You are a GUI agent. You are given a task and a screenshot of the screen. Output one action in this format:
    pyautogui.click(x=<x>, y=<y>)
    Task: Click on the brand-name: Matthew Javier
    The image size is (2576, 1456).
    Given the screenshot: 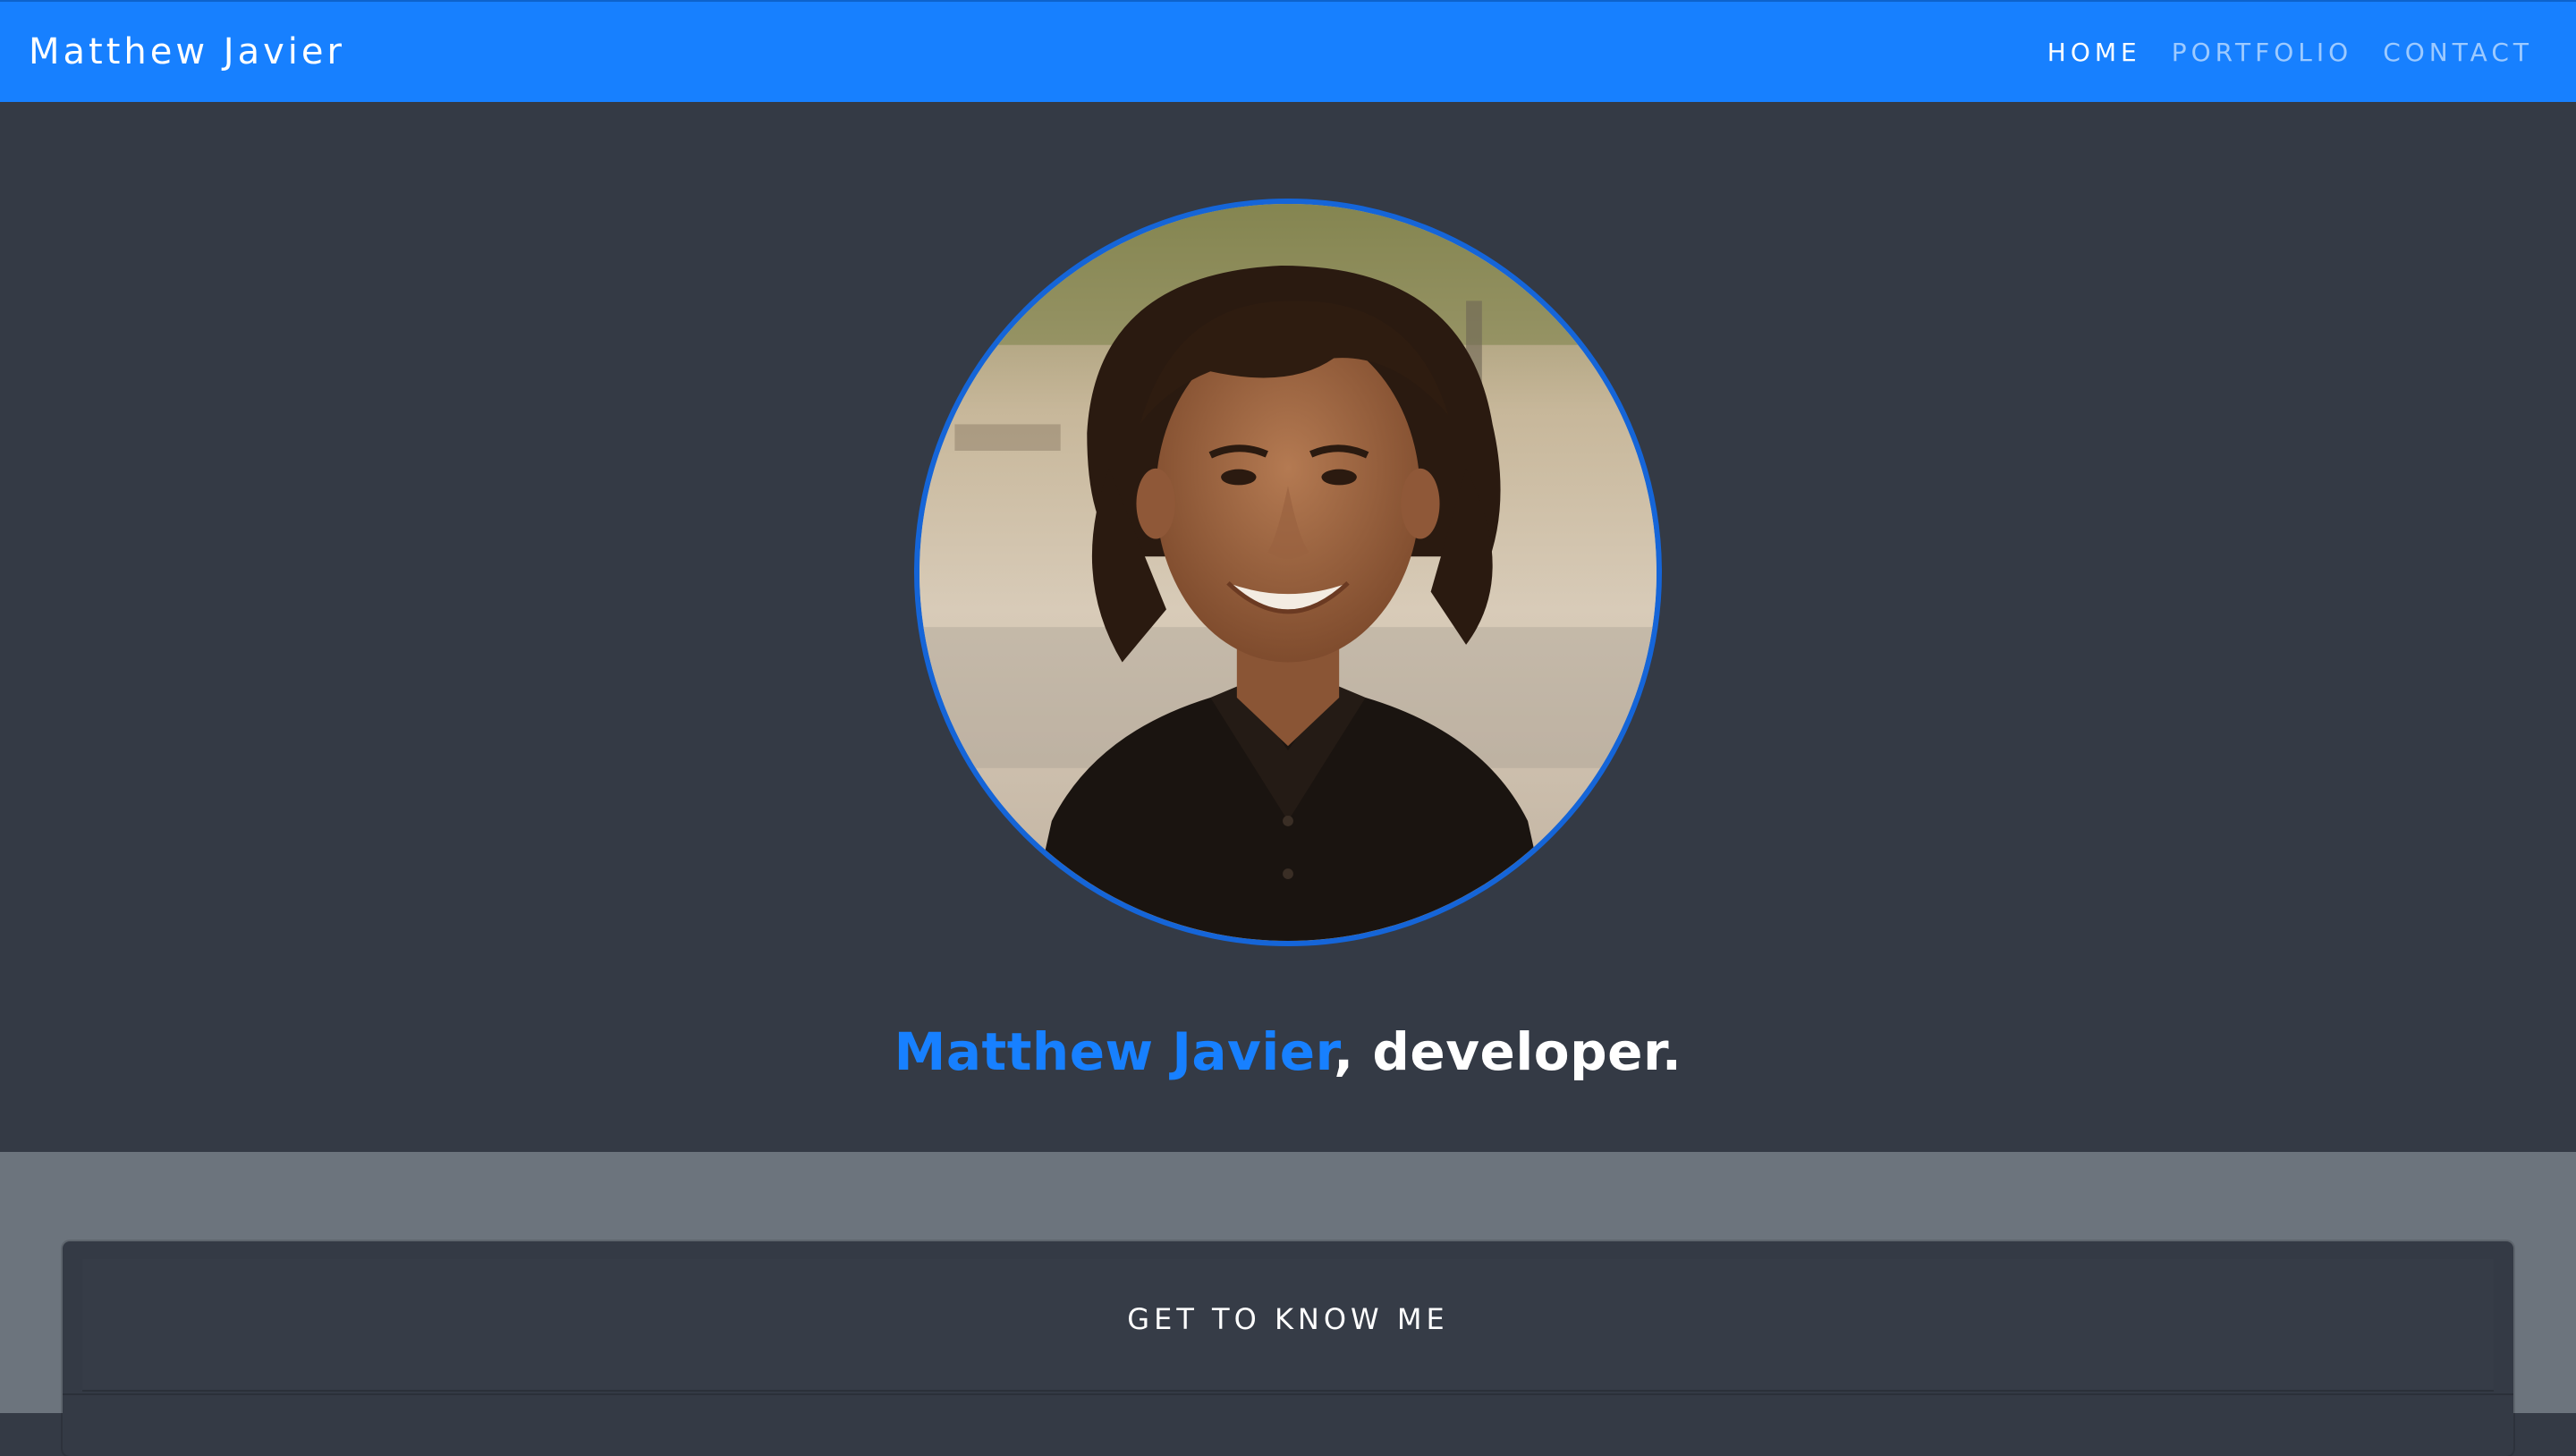 What is the action you would take?
    pyautogui.click(x=187, y=51)
    